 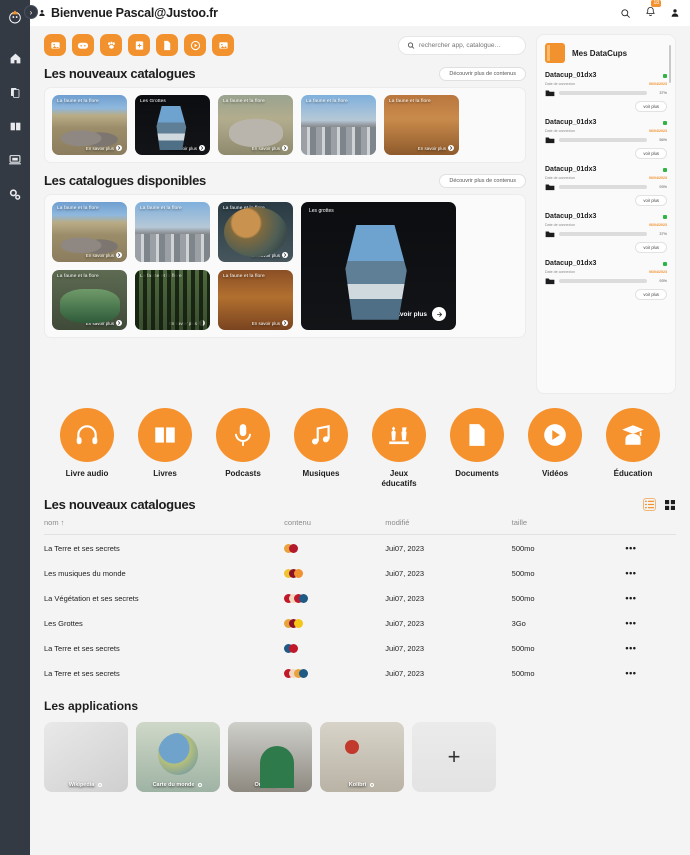 What do you see at coordinates (670, 64) in the screenshot?
I see `datacups-scrollbar` at bounding box center [670, 64].